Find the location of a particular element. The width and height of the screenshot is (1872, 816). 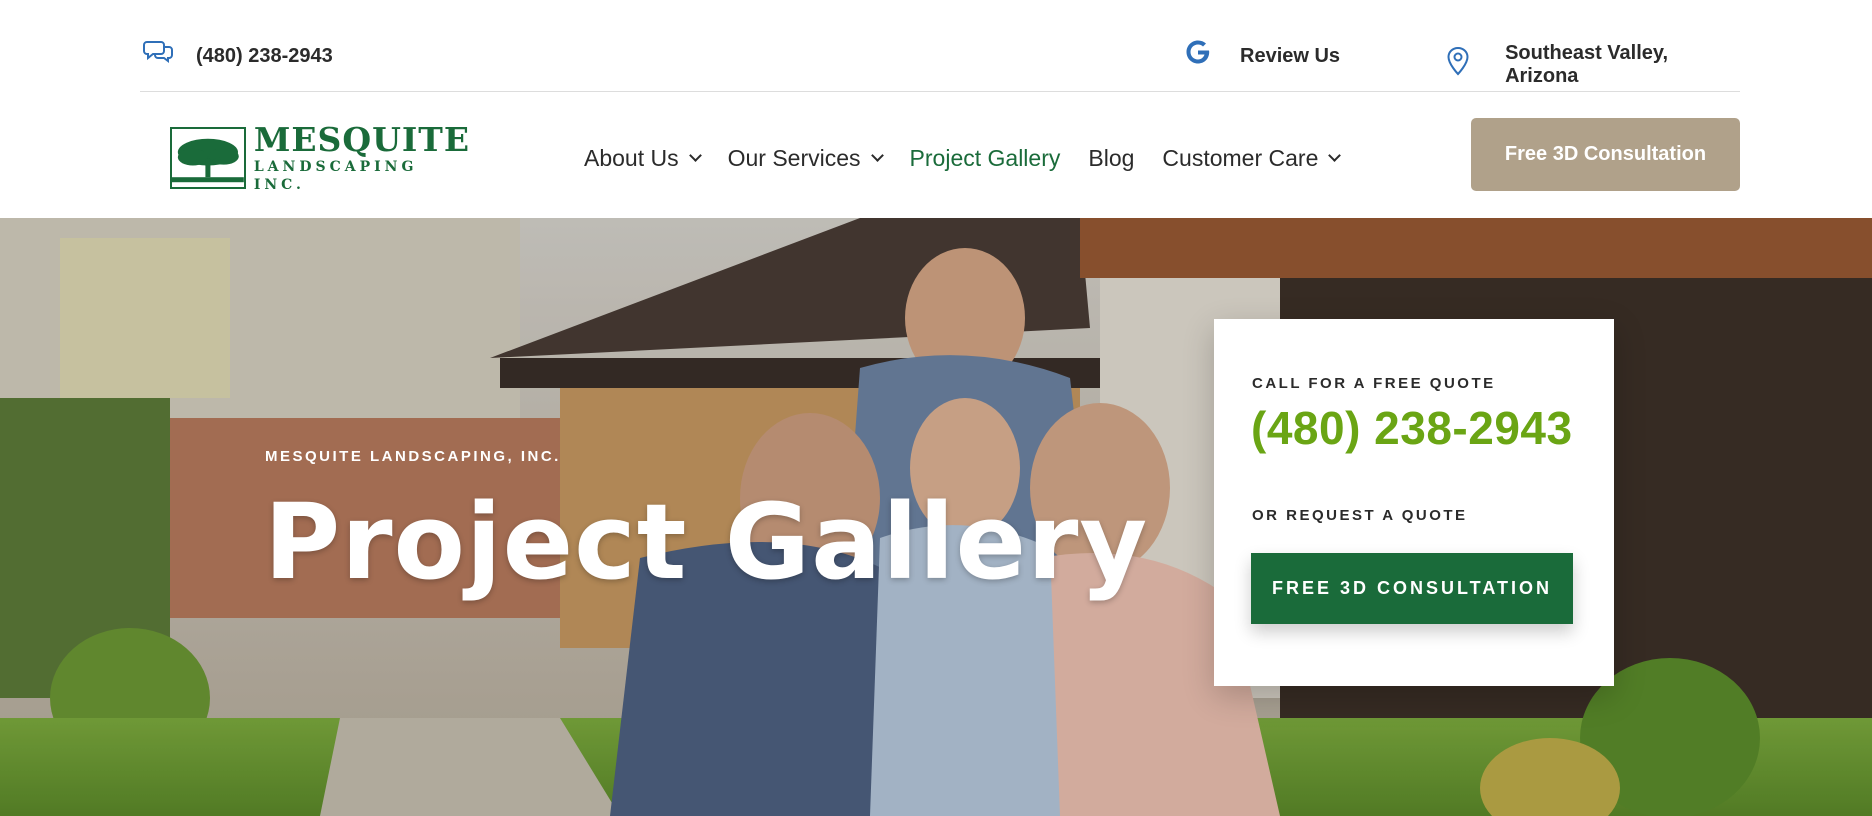

logo-name: MESQUITE is located at coordinates (361, 139).